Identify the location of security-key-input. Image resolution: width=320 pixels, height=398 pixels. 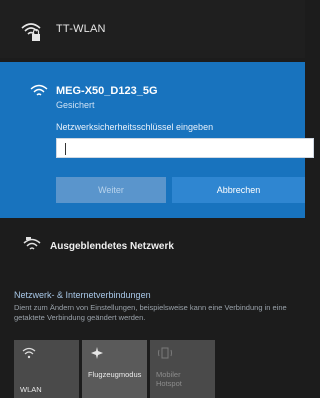
(185, 148).